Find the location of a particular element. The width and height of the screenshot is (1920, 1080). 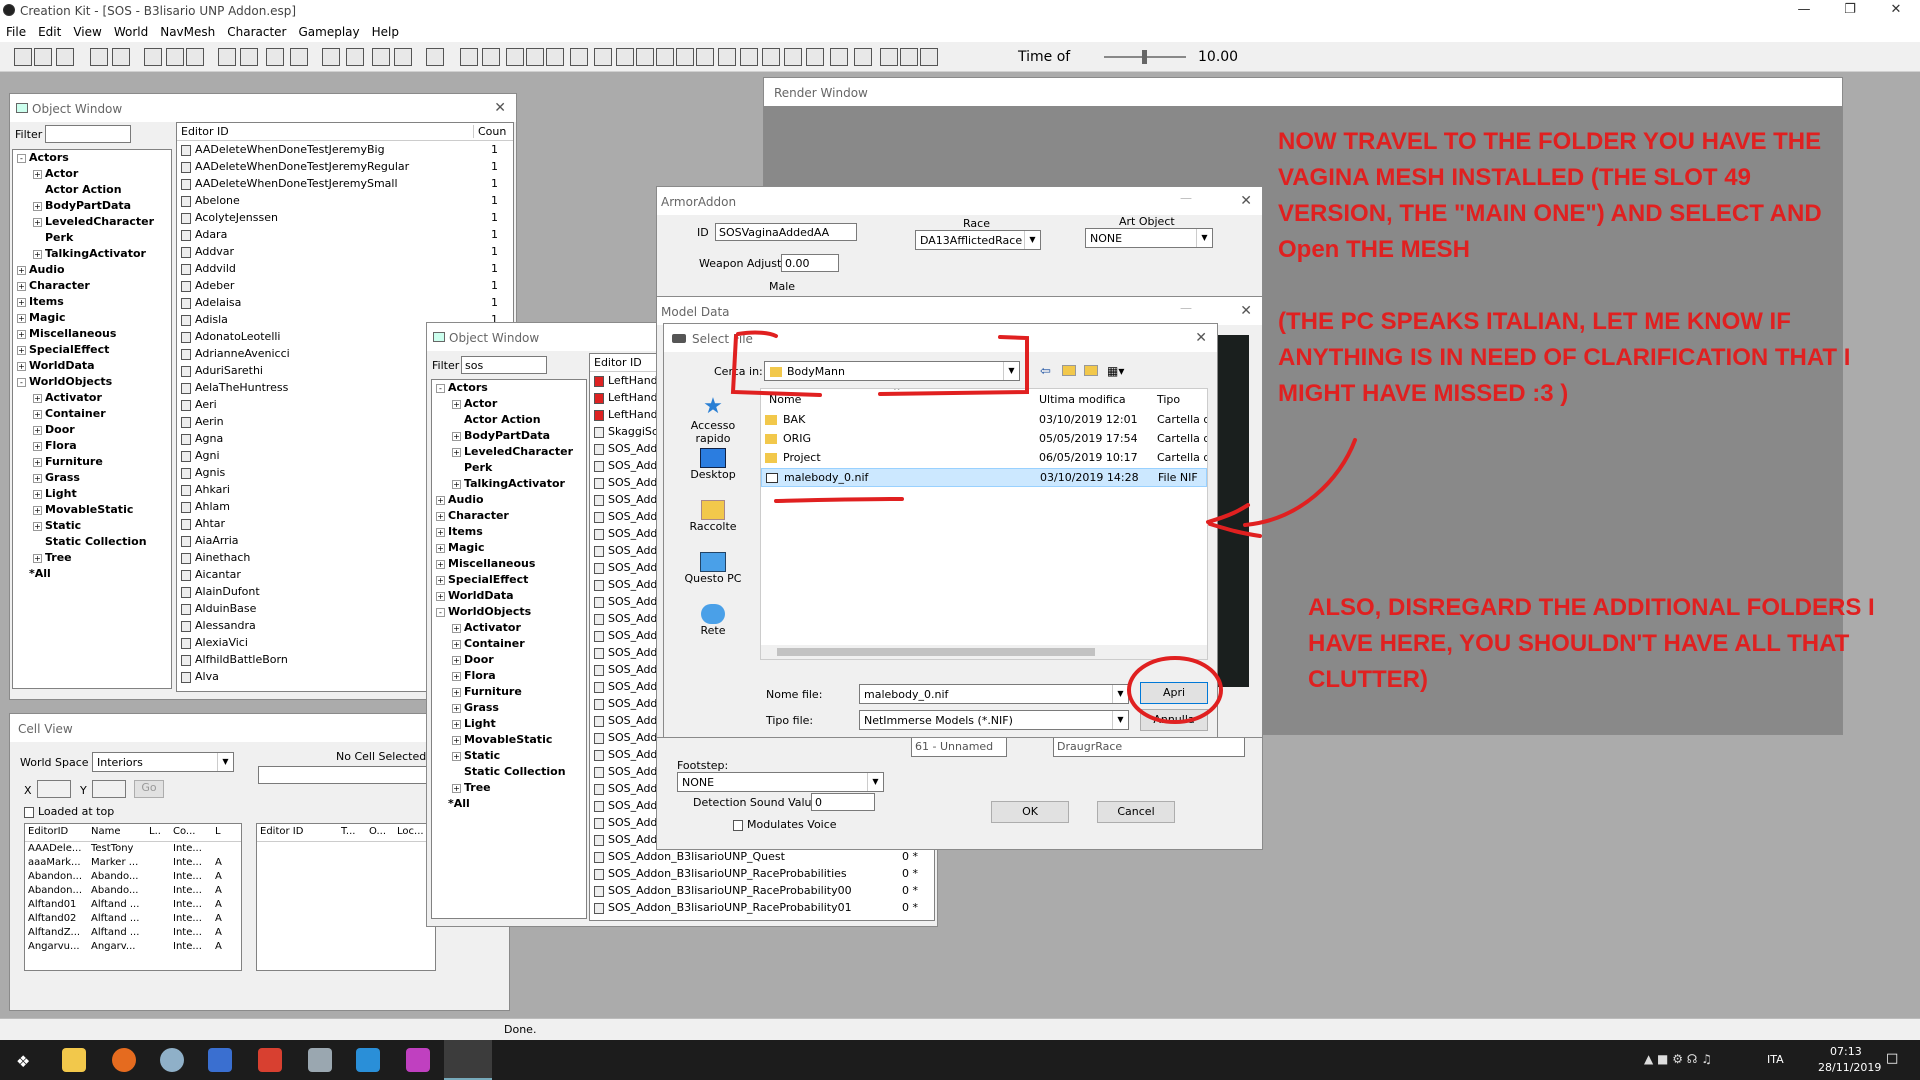

clock-date: 28/11/2019 is located at coordinates (1849, 1067).